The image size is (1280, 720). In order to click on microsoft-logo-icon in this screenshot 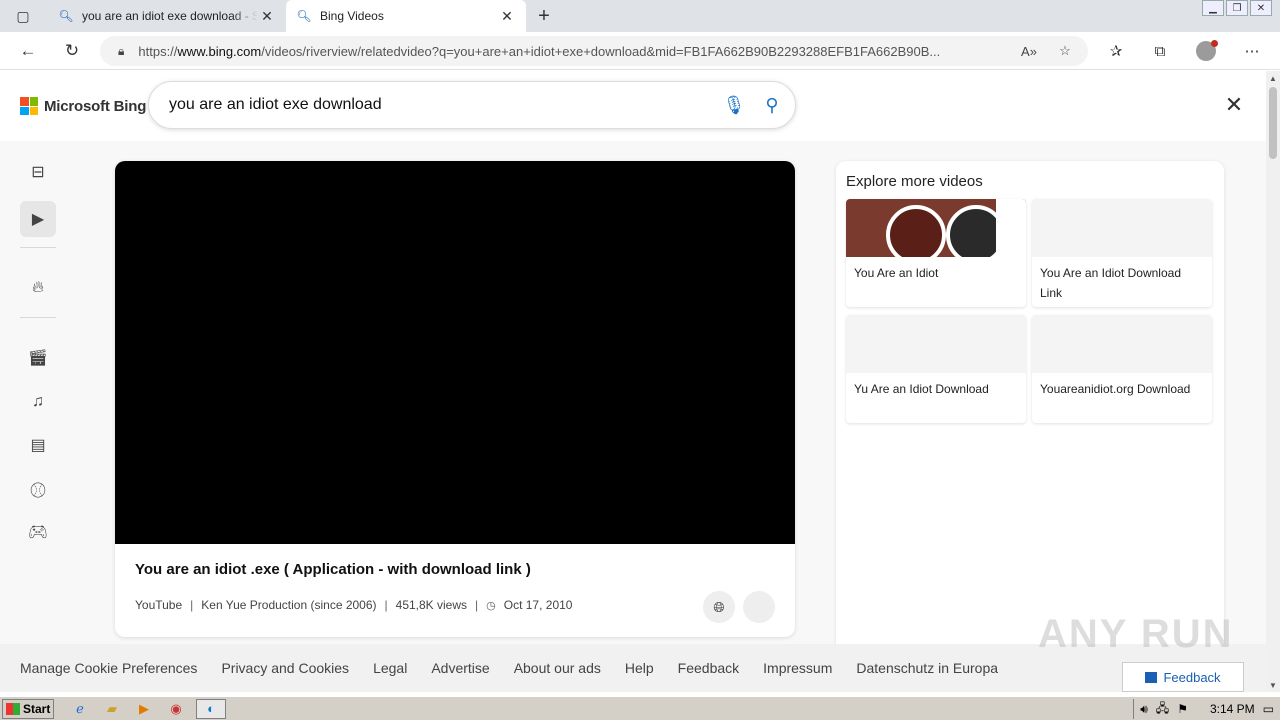, I will do `click(29, 106)`.